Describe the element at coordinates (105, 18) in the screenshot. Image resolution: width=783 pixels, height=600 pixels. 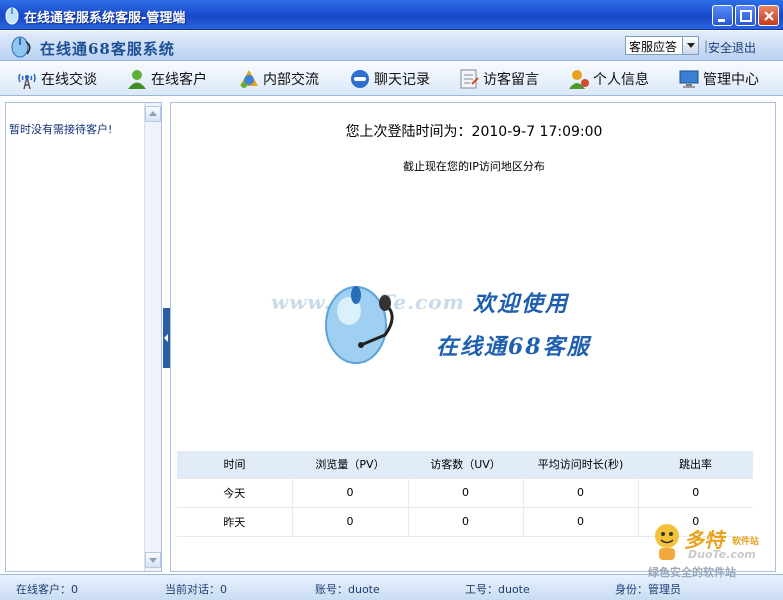
I see `window-title: 在线通客服系统客服-管理端` at that location.